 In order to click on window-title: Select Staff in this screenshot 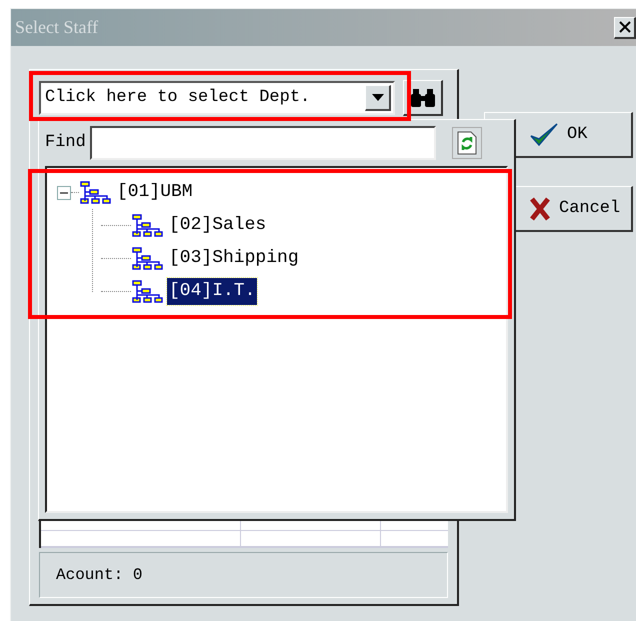, I will do `click(56, 27)`.